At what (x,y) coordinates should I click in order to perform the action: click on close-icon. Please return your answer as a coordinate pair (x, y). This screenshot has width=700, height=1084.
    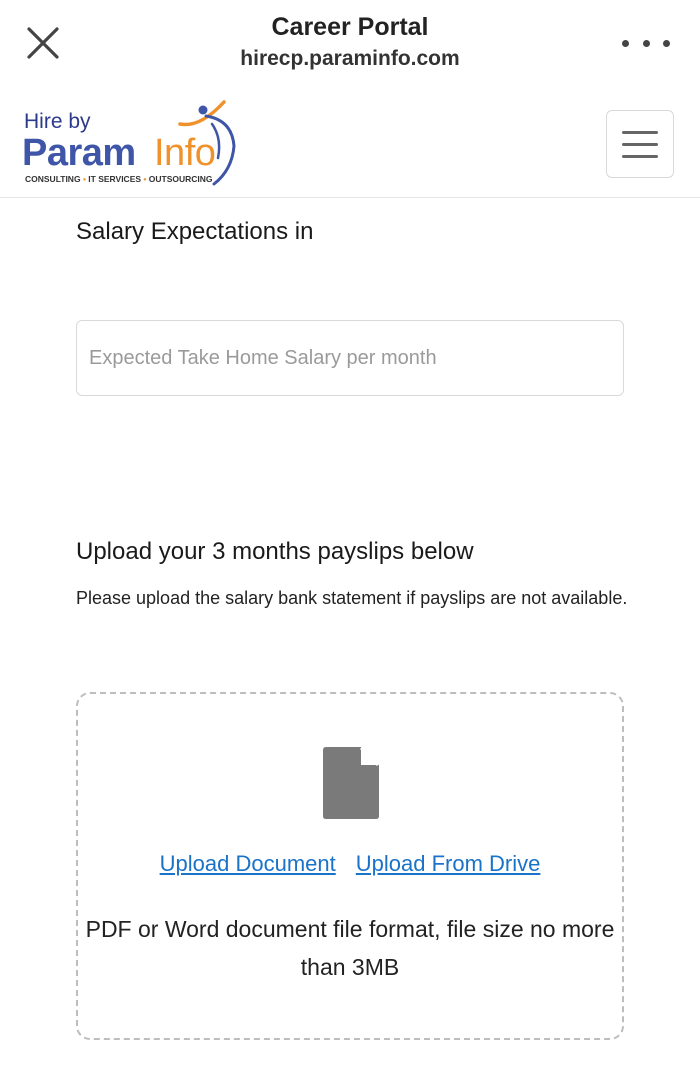
    Looking at the image, I should click on (43, 43).